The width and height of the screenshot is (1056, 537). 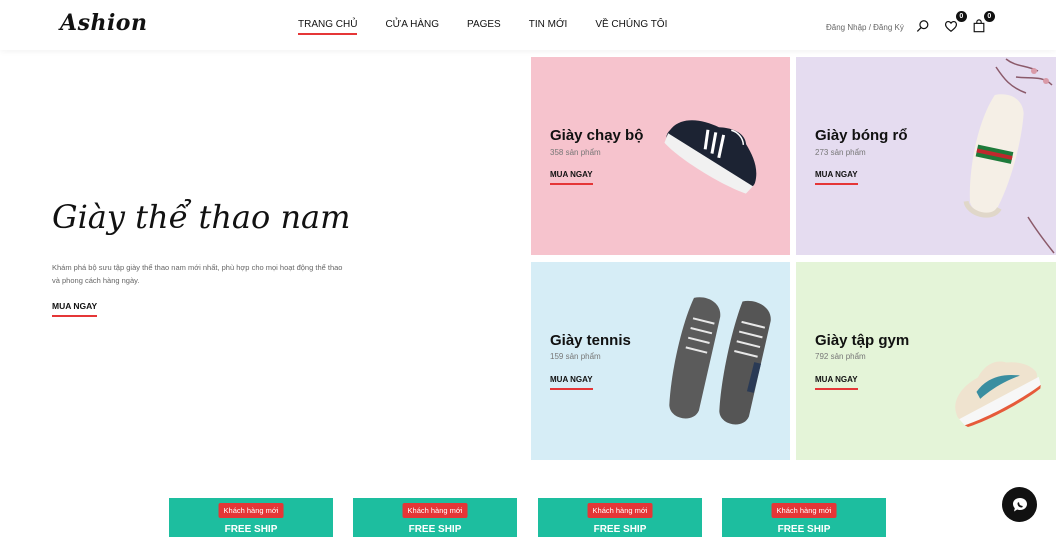 I want to click on chat-button, so click(x=1019, y=504).